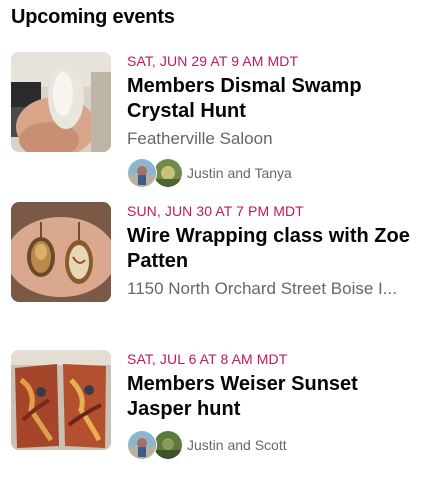 This screenshot has height=478, width=436. Describe the element at coordinates (277, 99) in the screenshot. I see `event-name: Members Dismal Swamp Crystal Hunt` at that location.